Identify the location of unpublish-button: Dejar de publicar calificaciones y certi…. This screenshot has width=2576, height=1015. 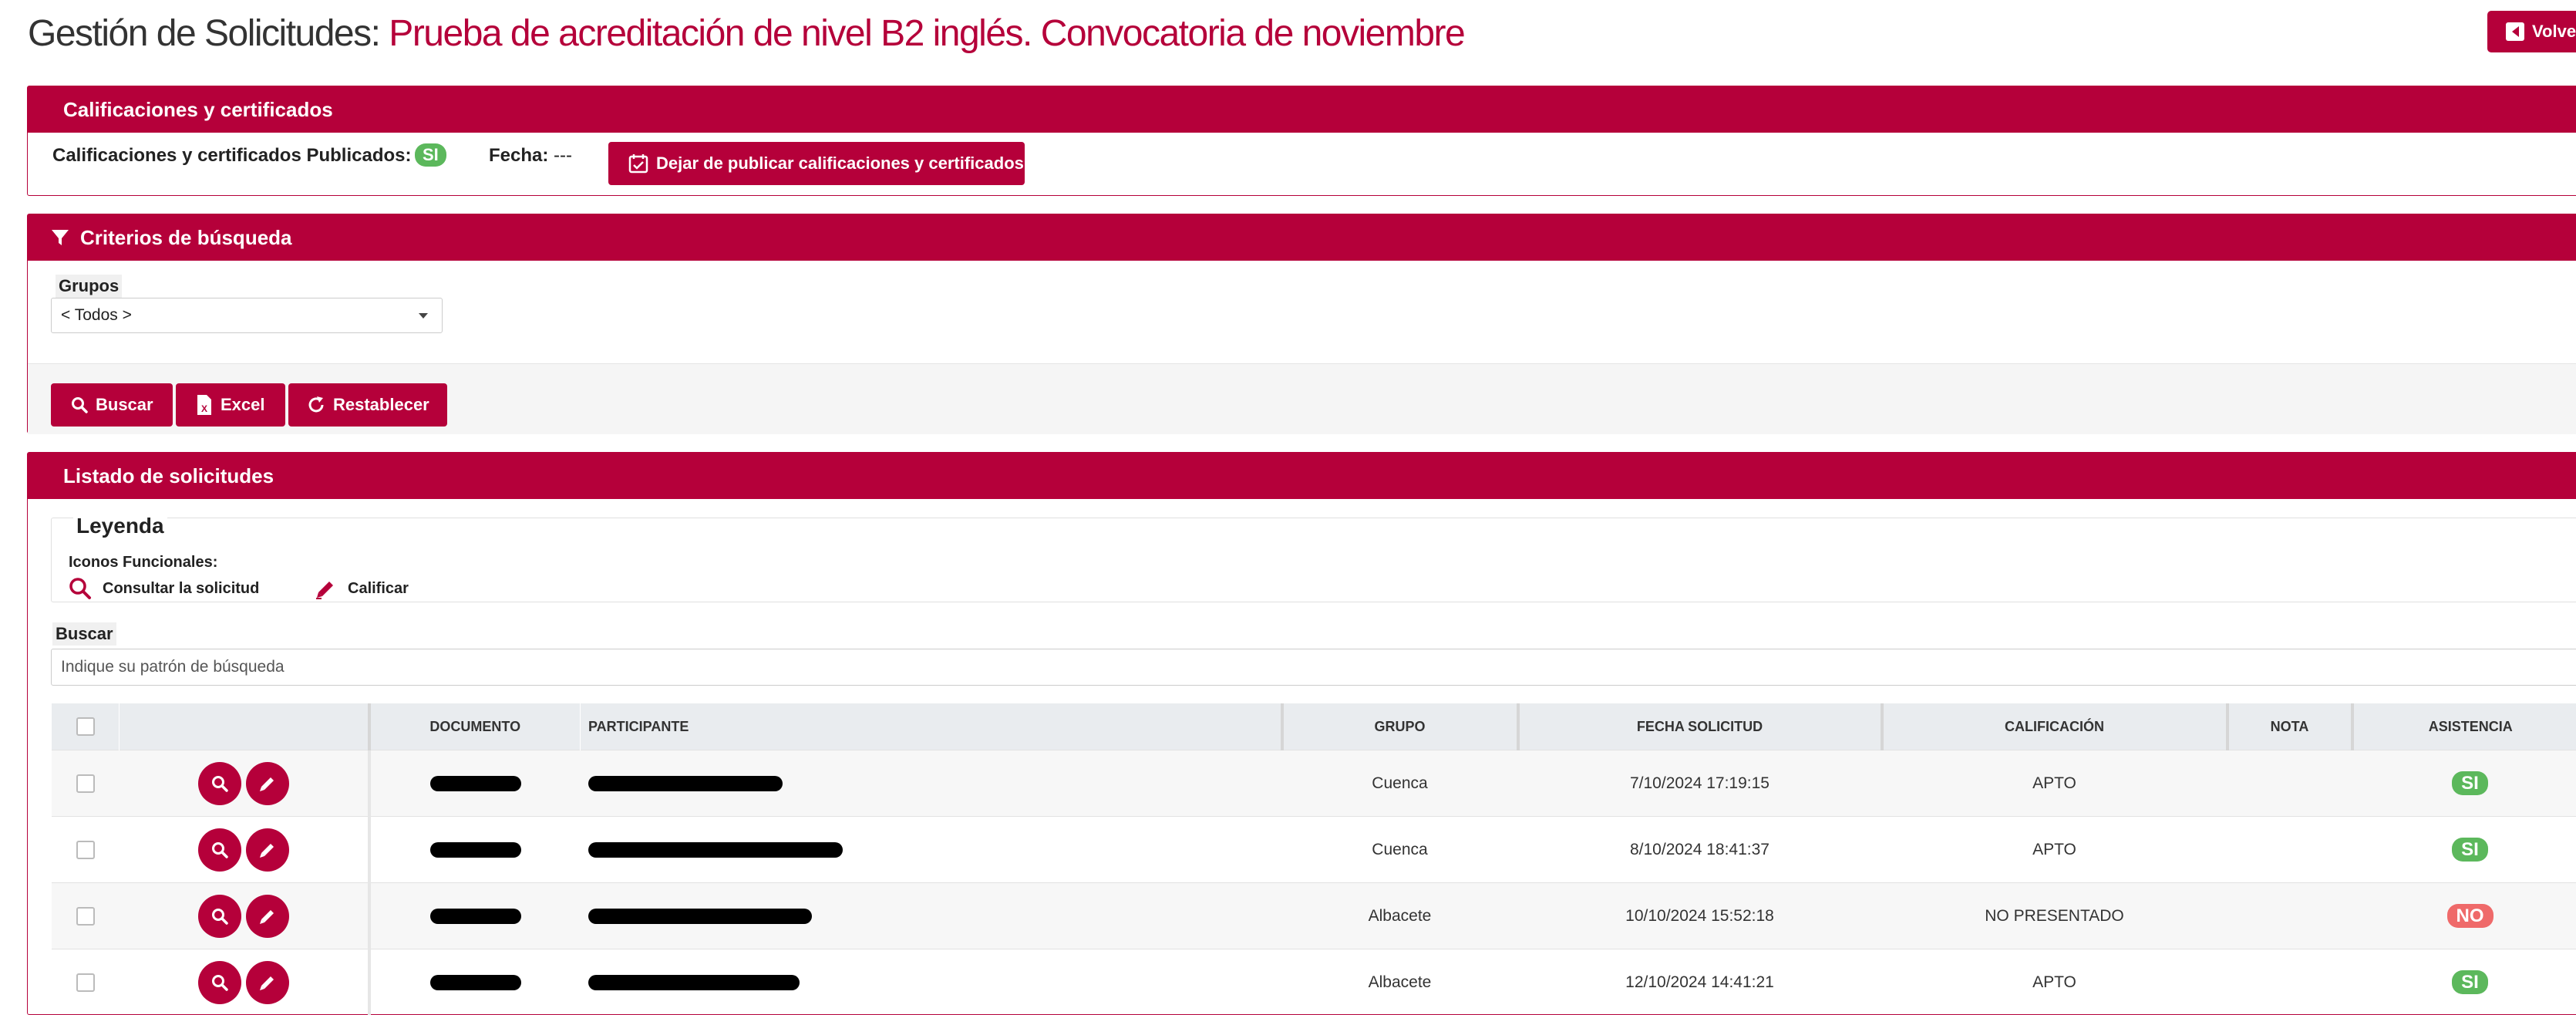
(817, 163).